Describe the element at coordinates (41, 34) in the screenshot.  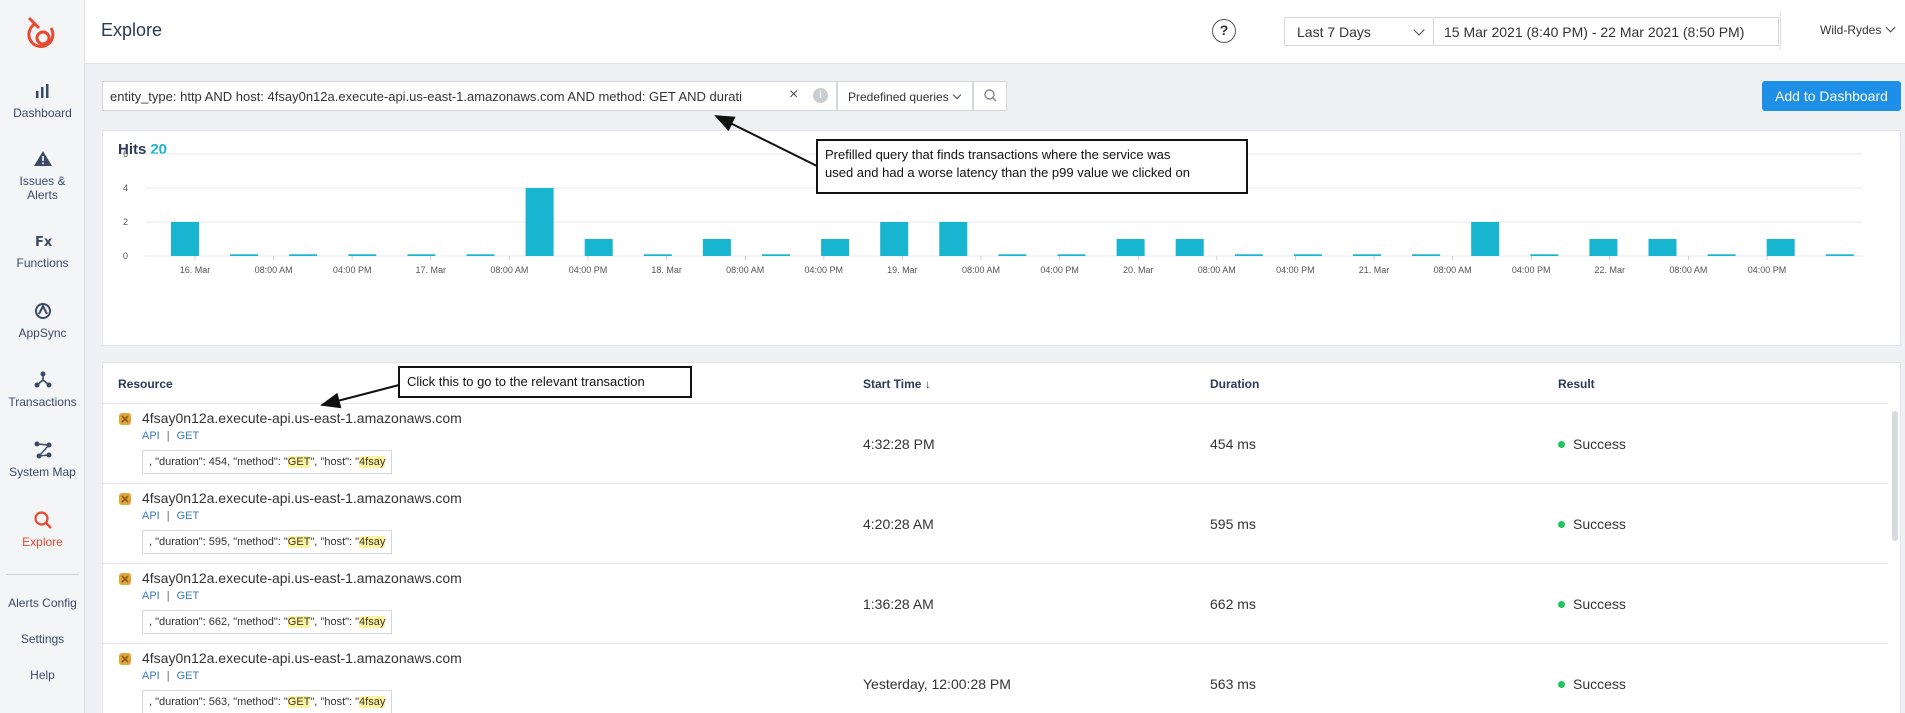
I see `app-logo` at that location.